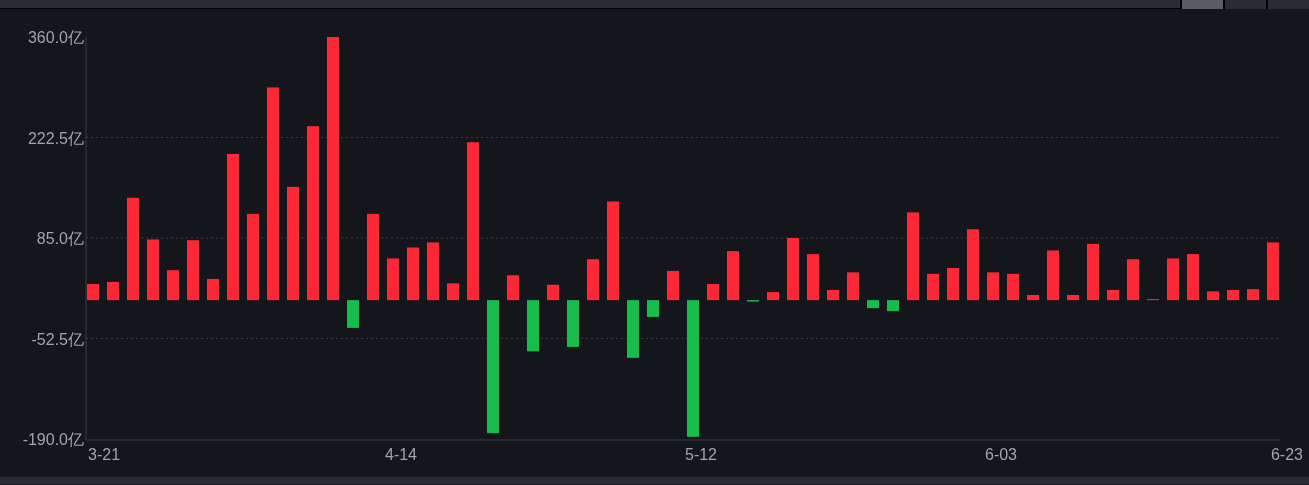 Image resolution: width=1309 pixels, height=485 pixels. I want to click on x-axis-label: 4-14, so click(401, 454).